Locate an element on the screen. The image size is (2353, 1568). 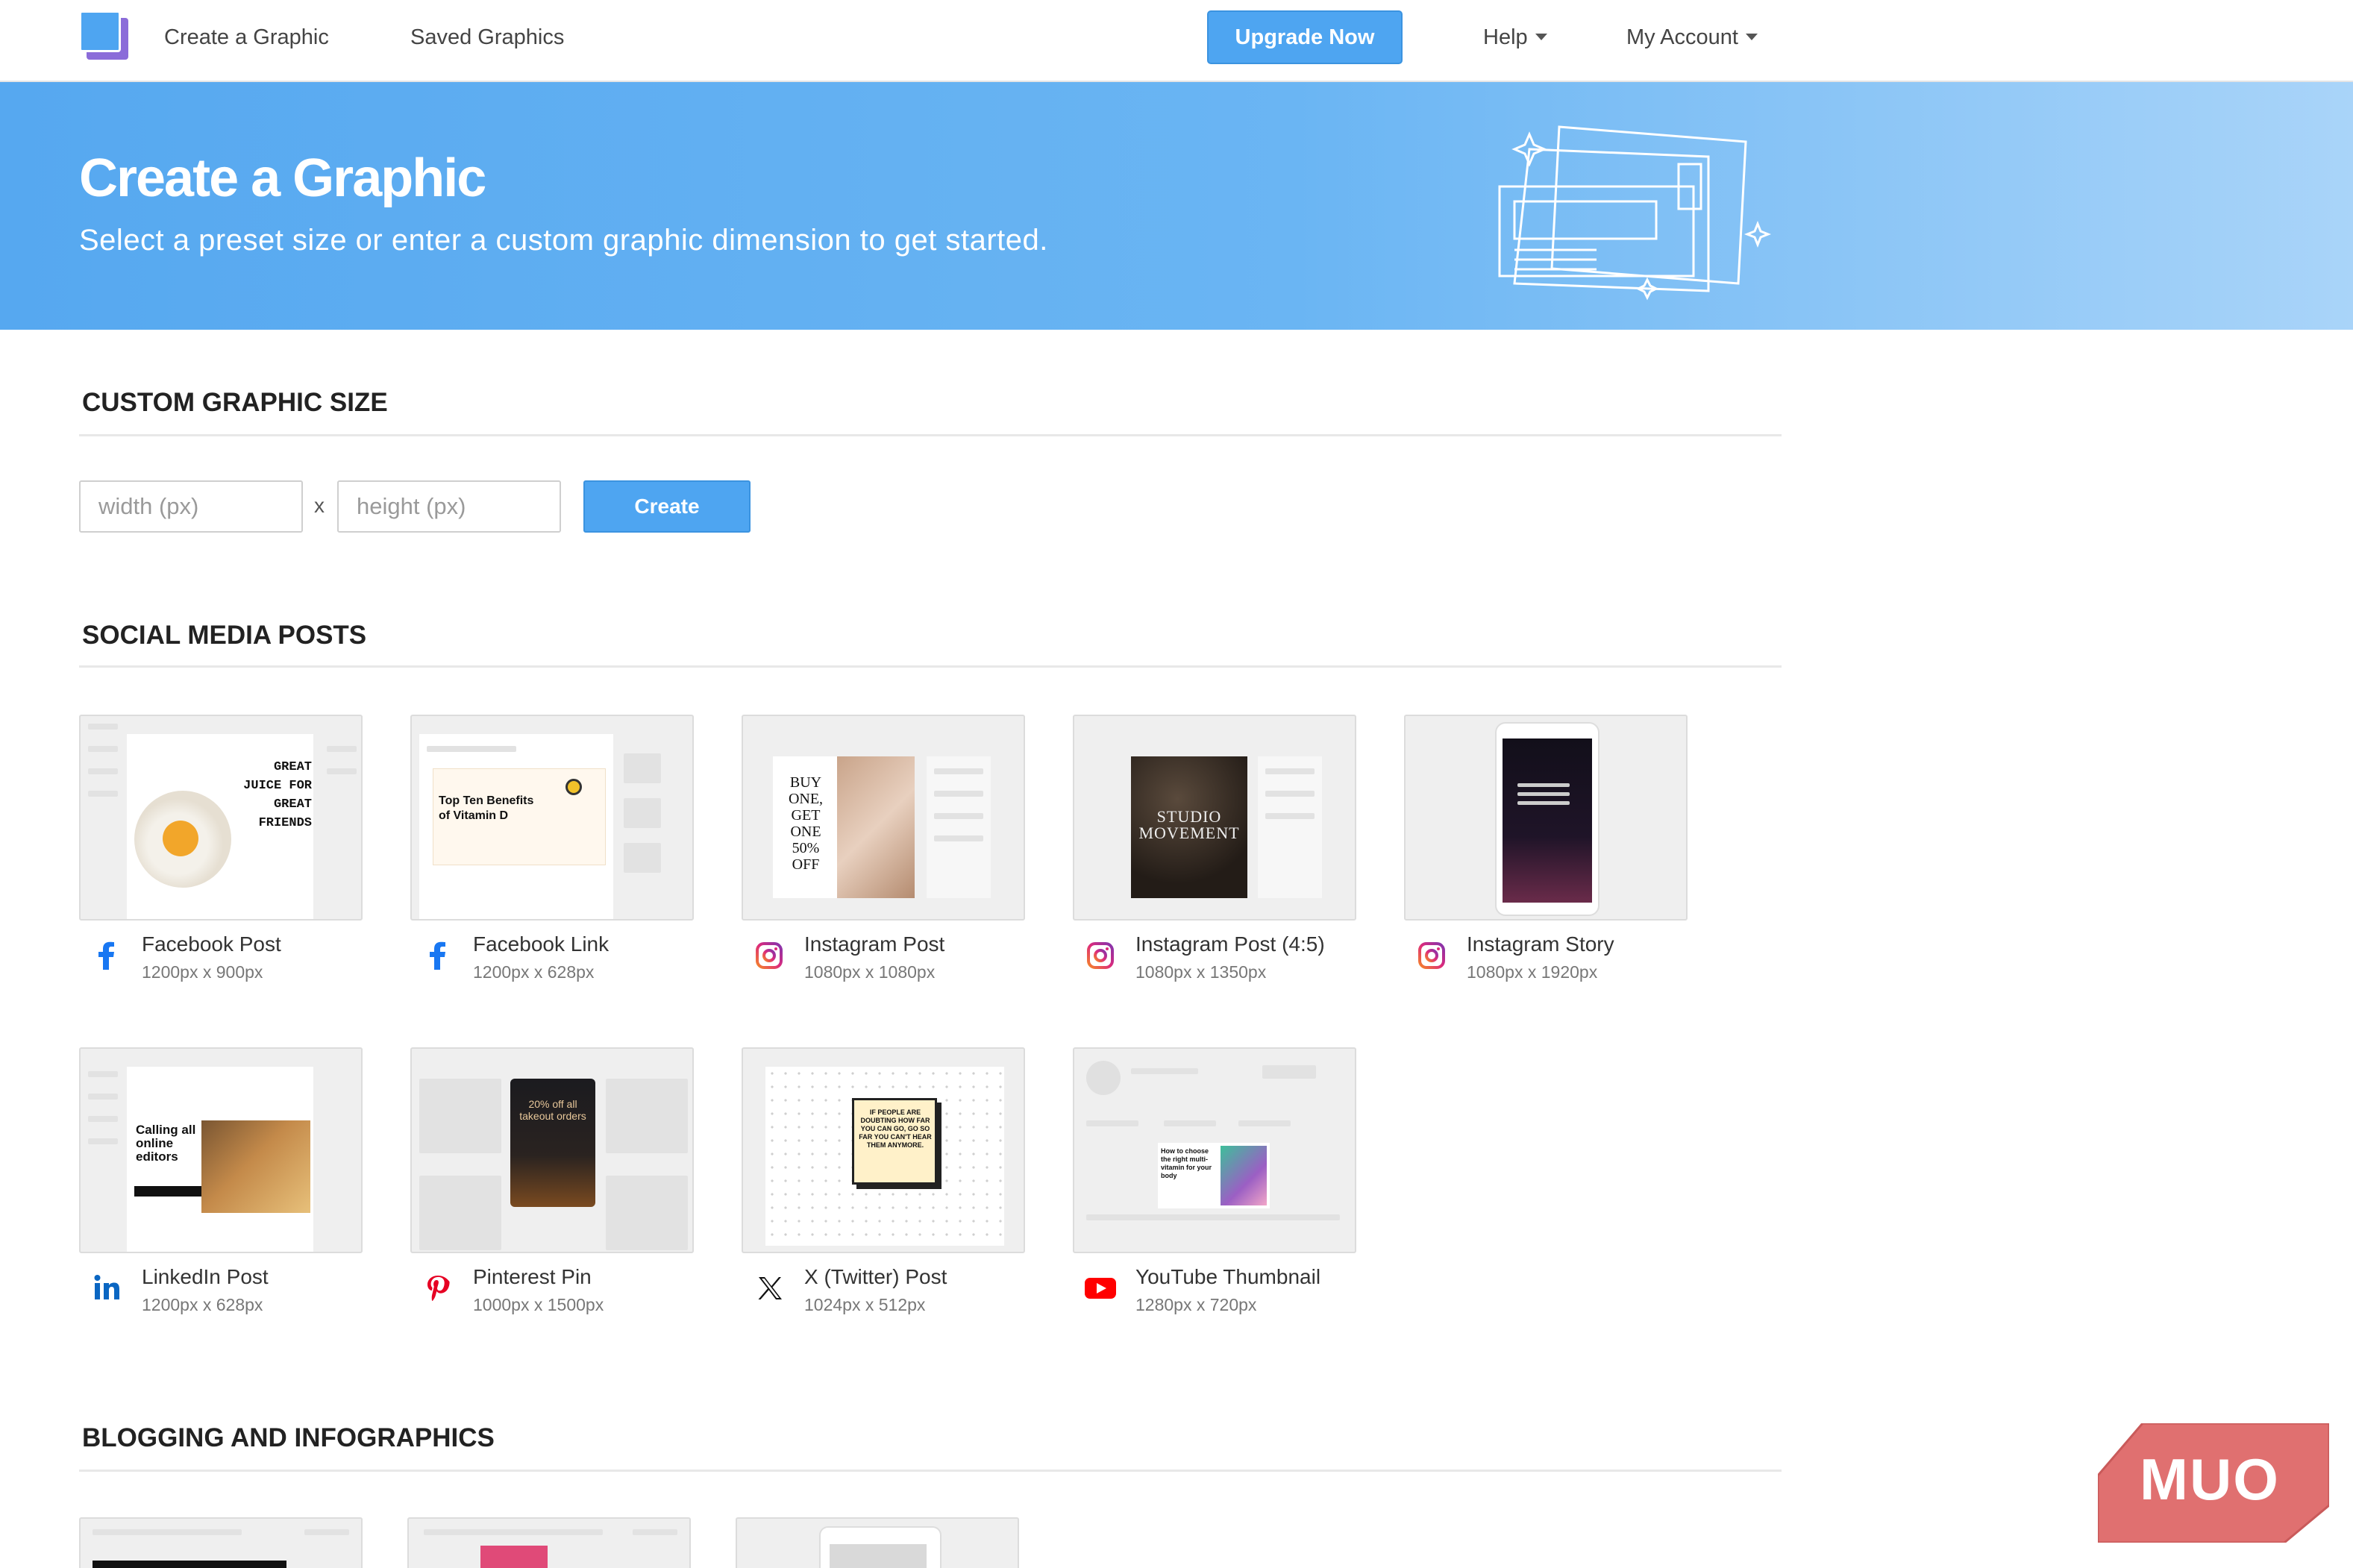
linkedin-preview-text: Calling all online editors is located at coordinates (166, 1143).